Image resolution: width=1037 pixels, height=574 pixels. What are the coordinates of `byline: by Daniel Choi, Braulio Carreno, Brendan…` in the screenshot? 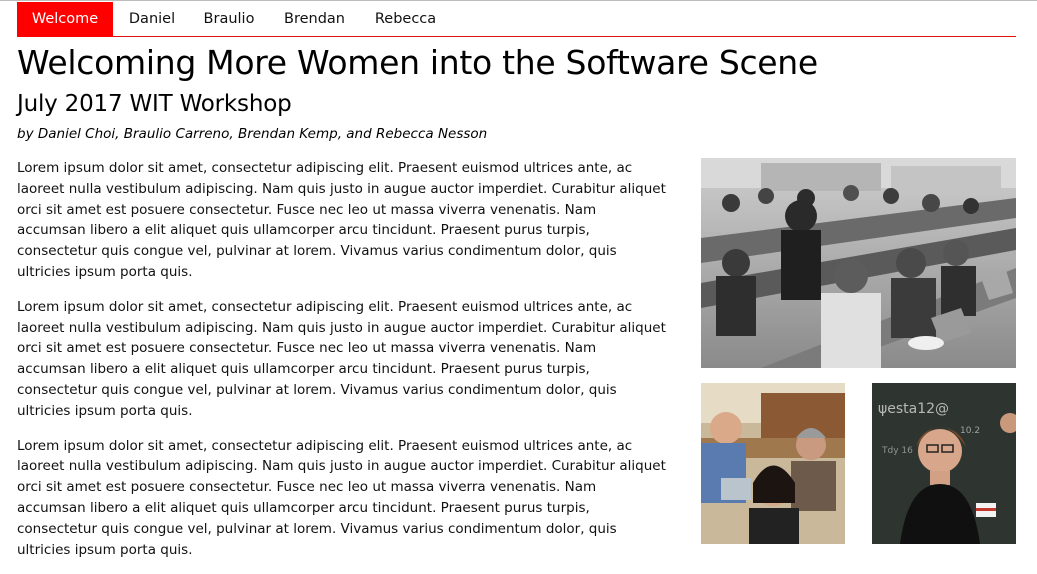 It's located at (252, 134).